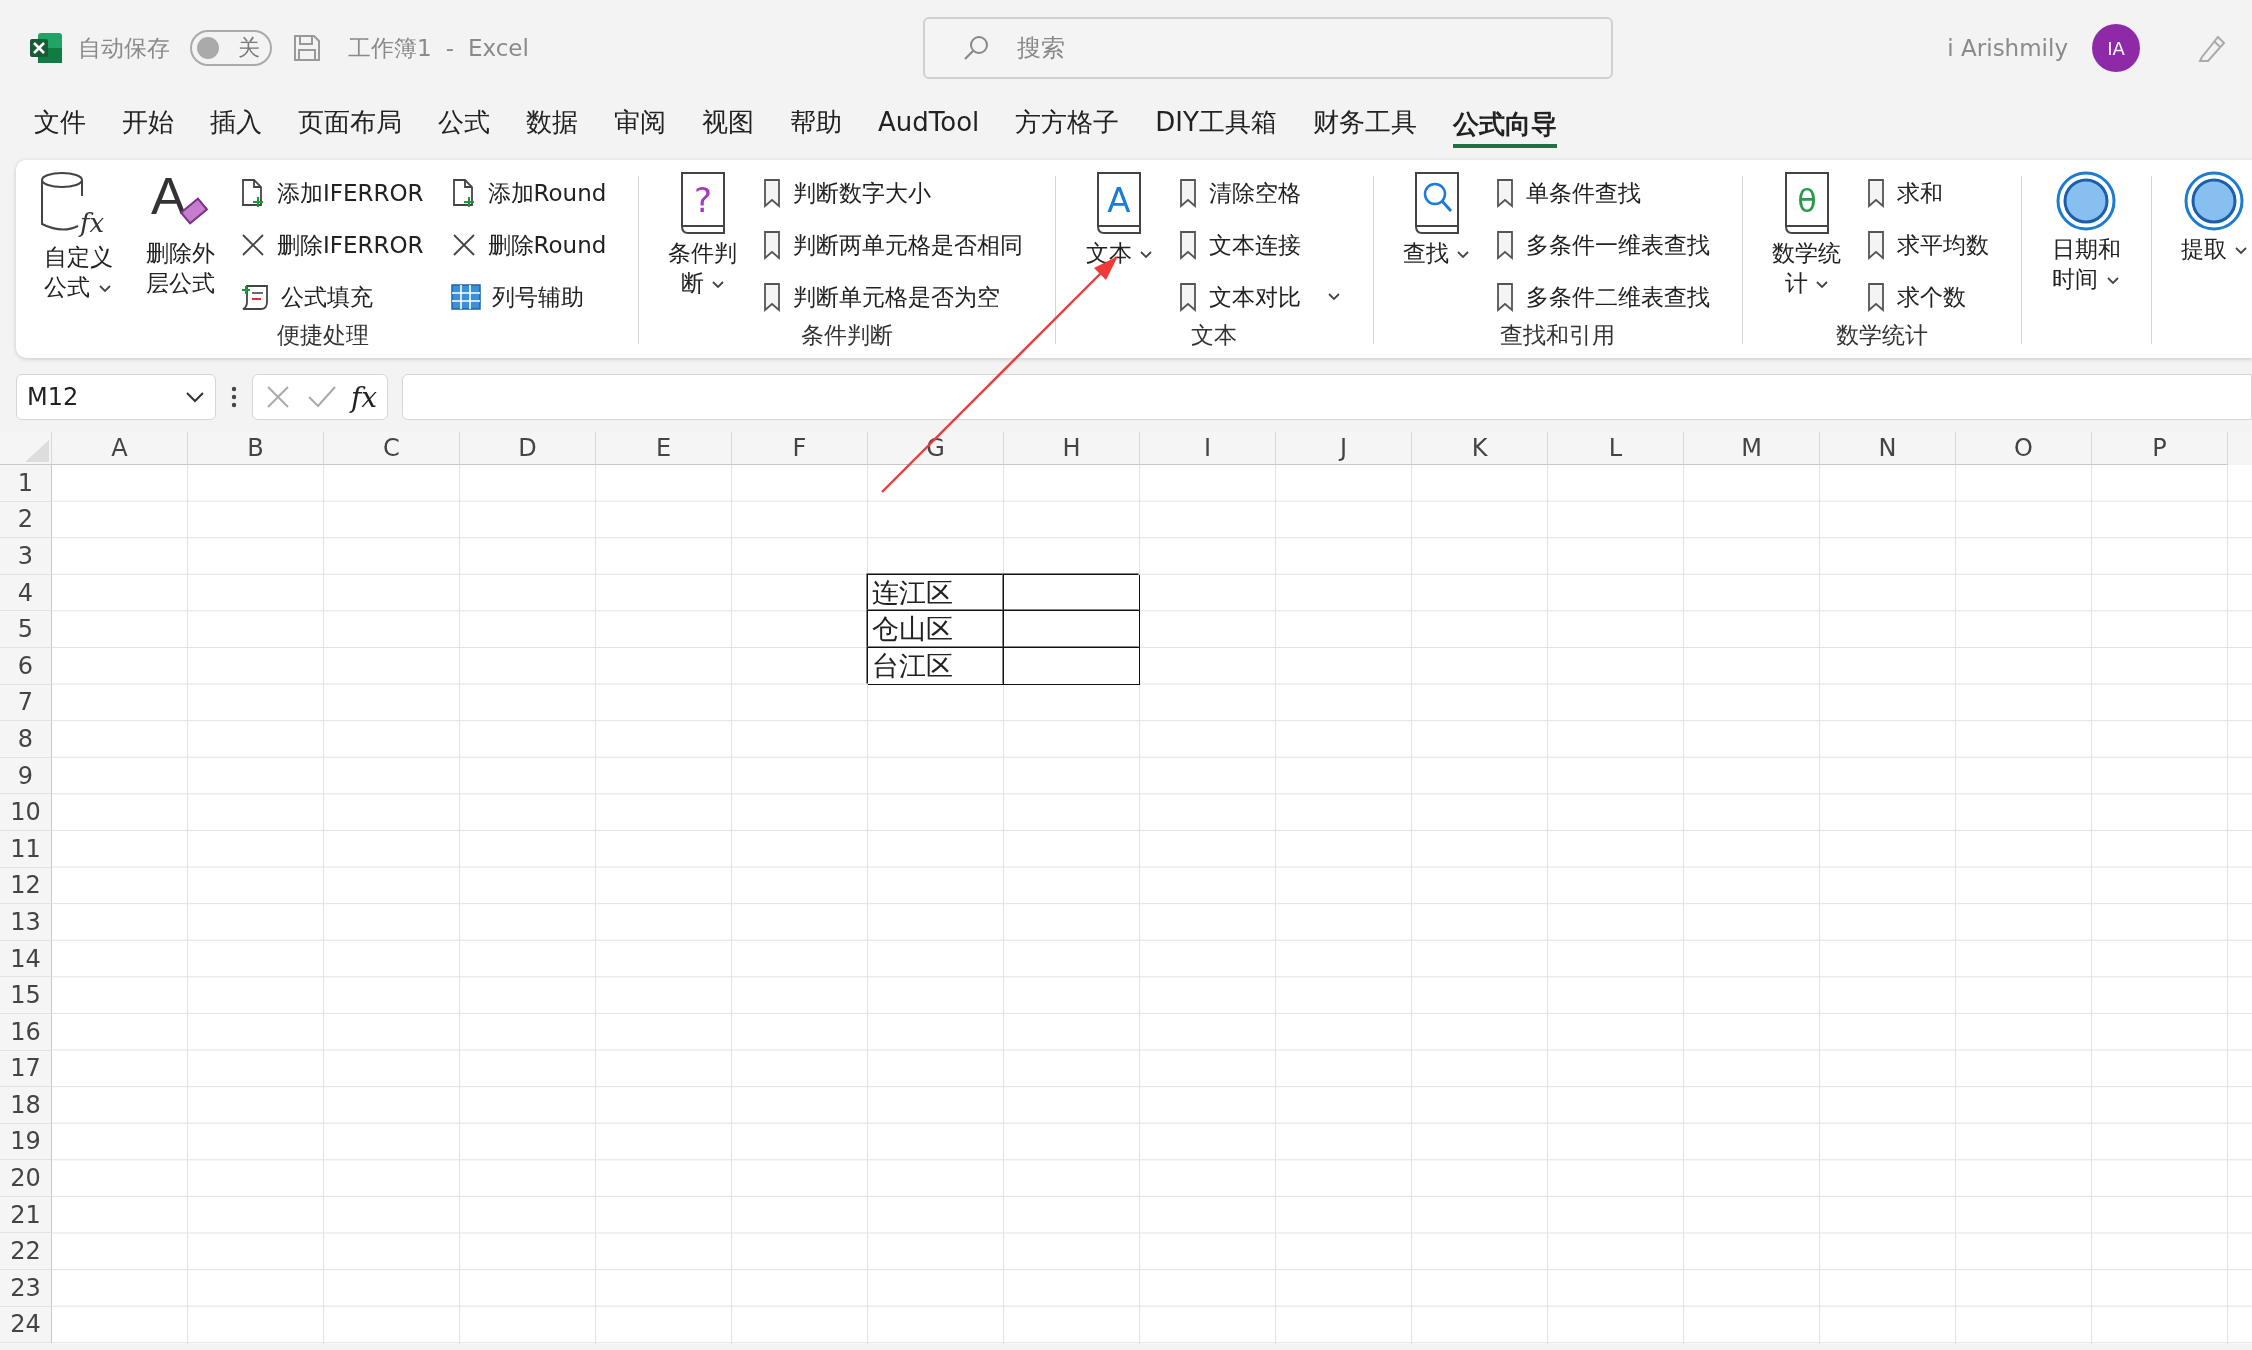  Describe the element at coordinates (2086, 201) in the screenshot. I see `circle-icon` at that location.